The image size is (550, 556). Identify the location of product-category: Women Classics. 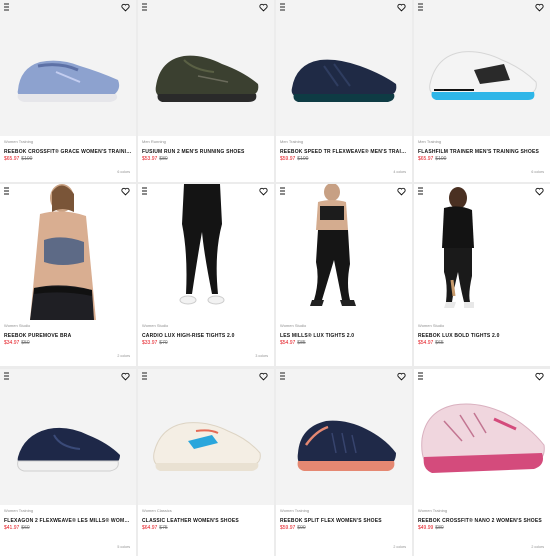
(157, 510).